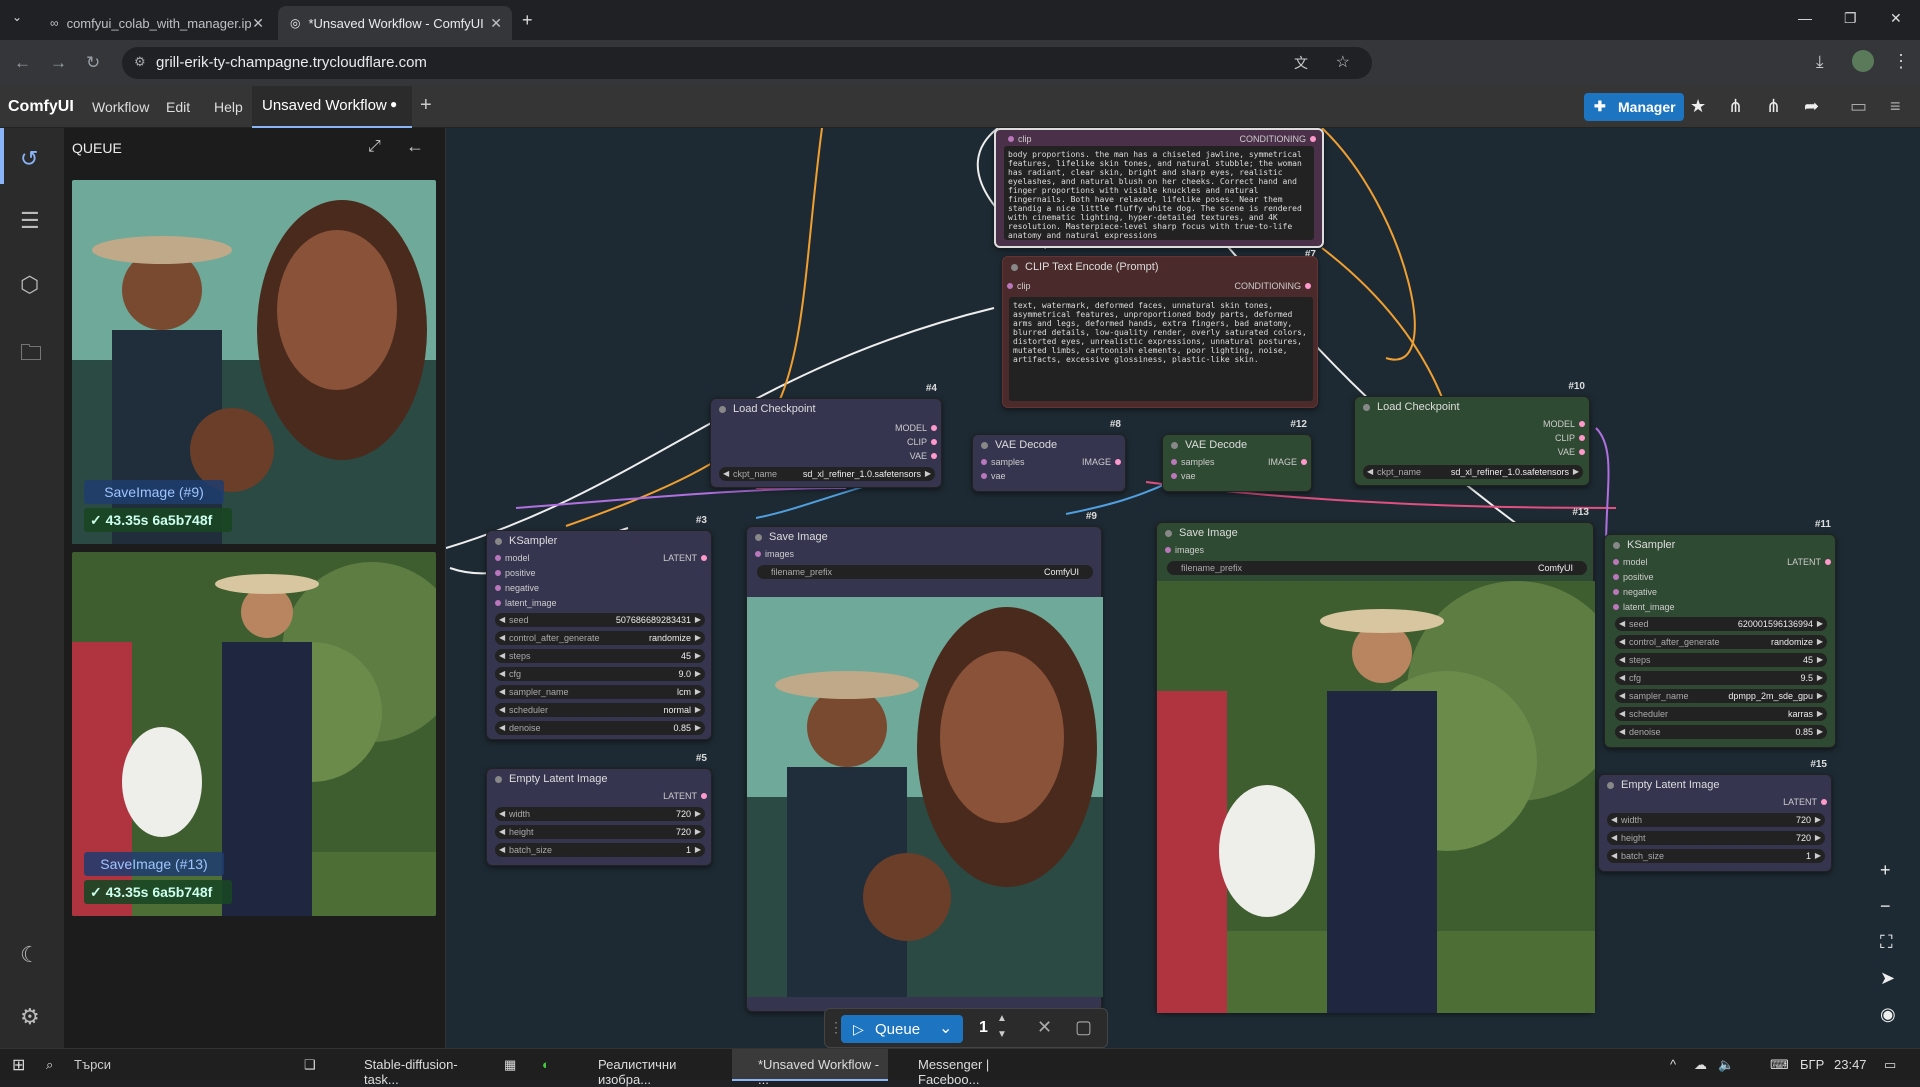  I want to click on expand-icon: ⤢, so click(374, 147).